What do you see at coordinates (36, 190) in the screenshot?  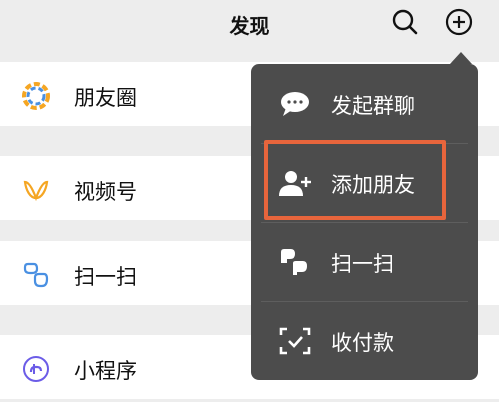 I see `channels-icon` at bounding box center [36, 190].